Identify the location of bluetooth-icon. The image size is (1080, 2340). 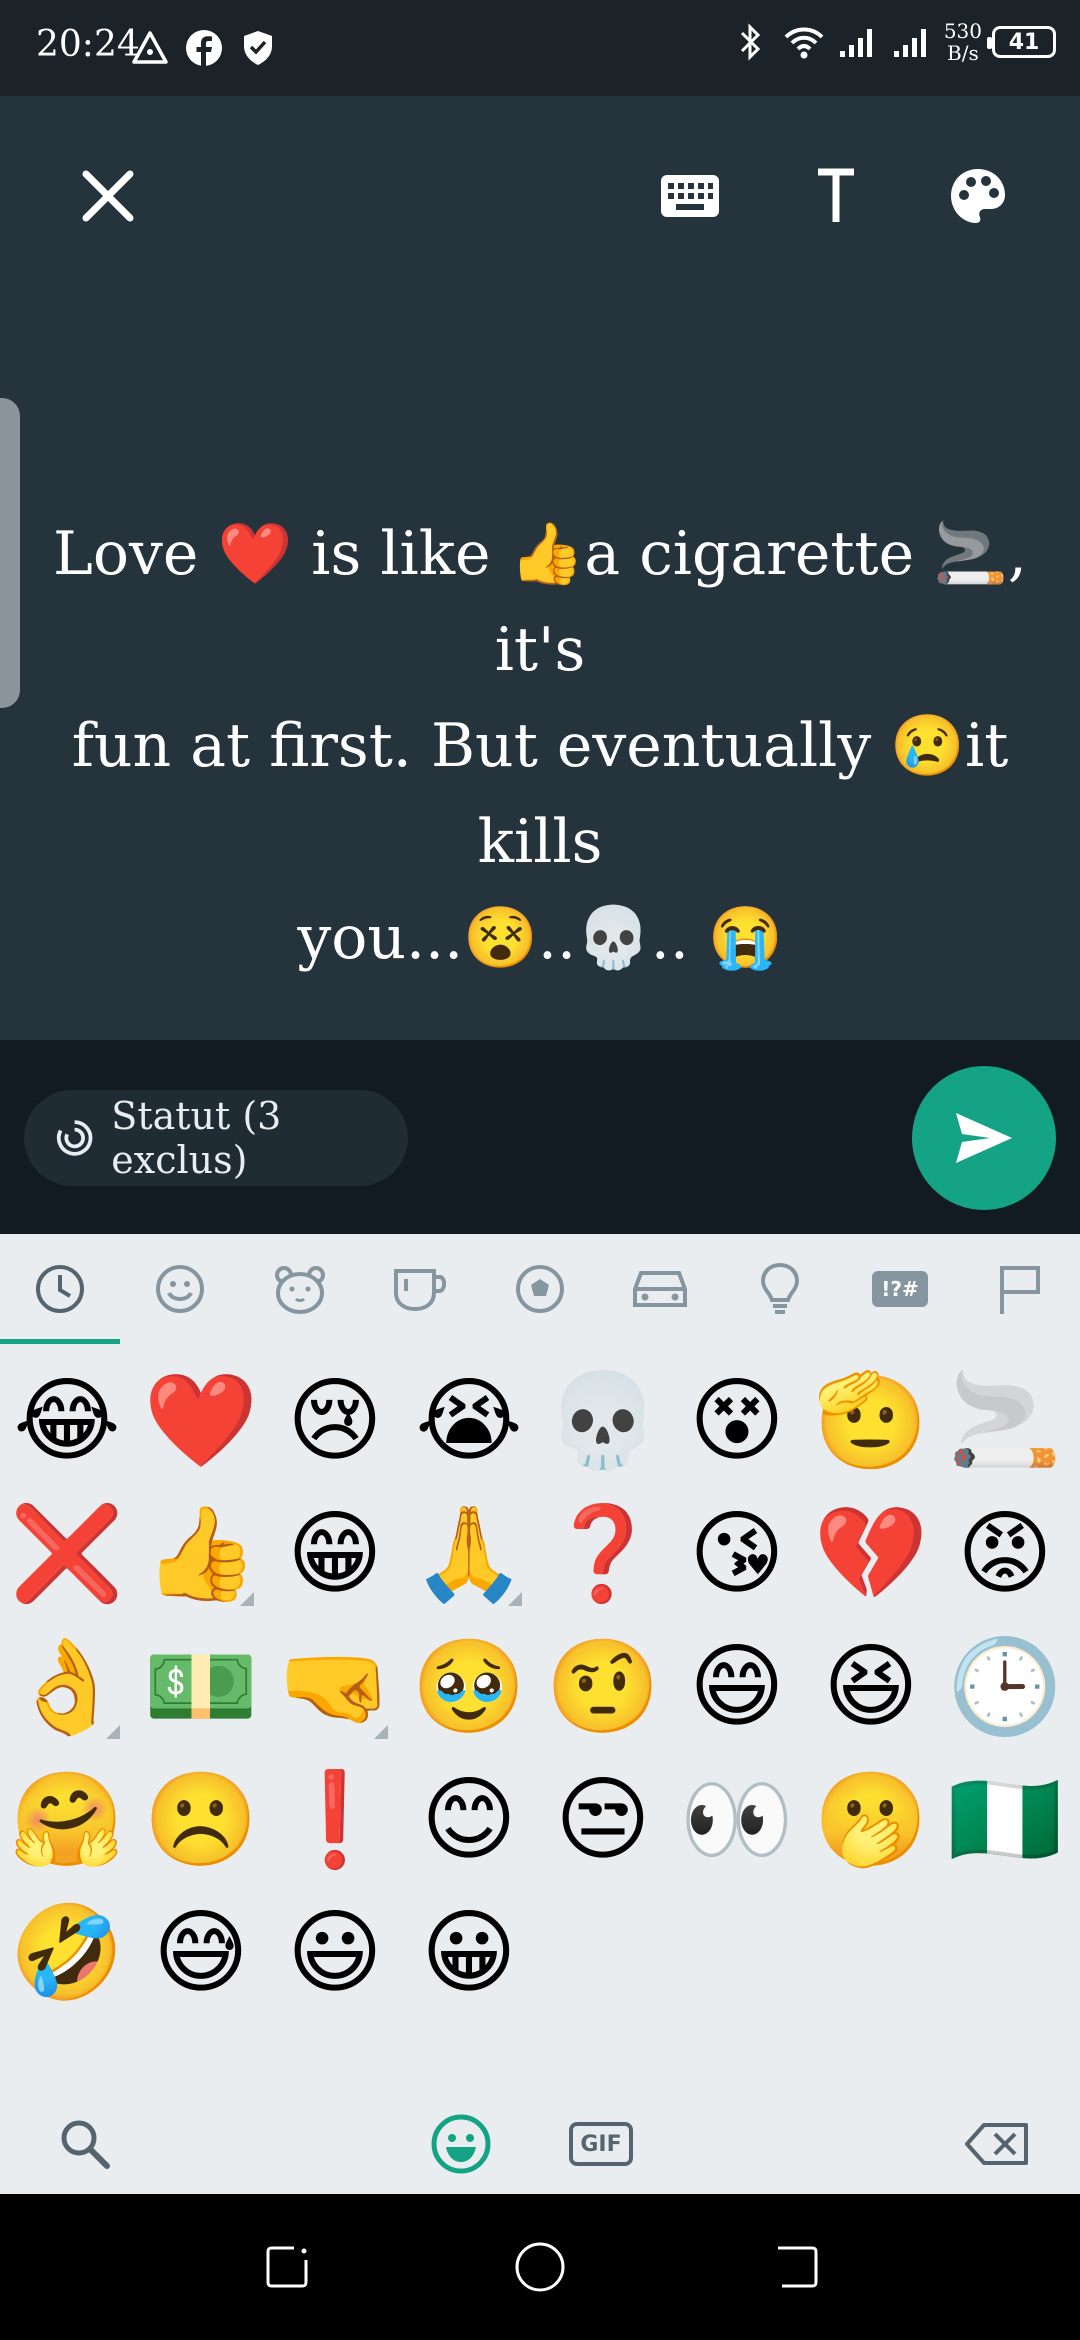
(750, 42).